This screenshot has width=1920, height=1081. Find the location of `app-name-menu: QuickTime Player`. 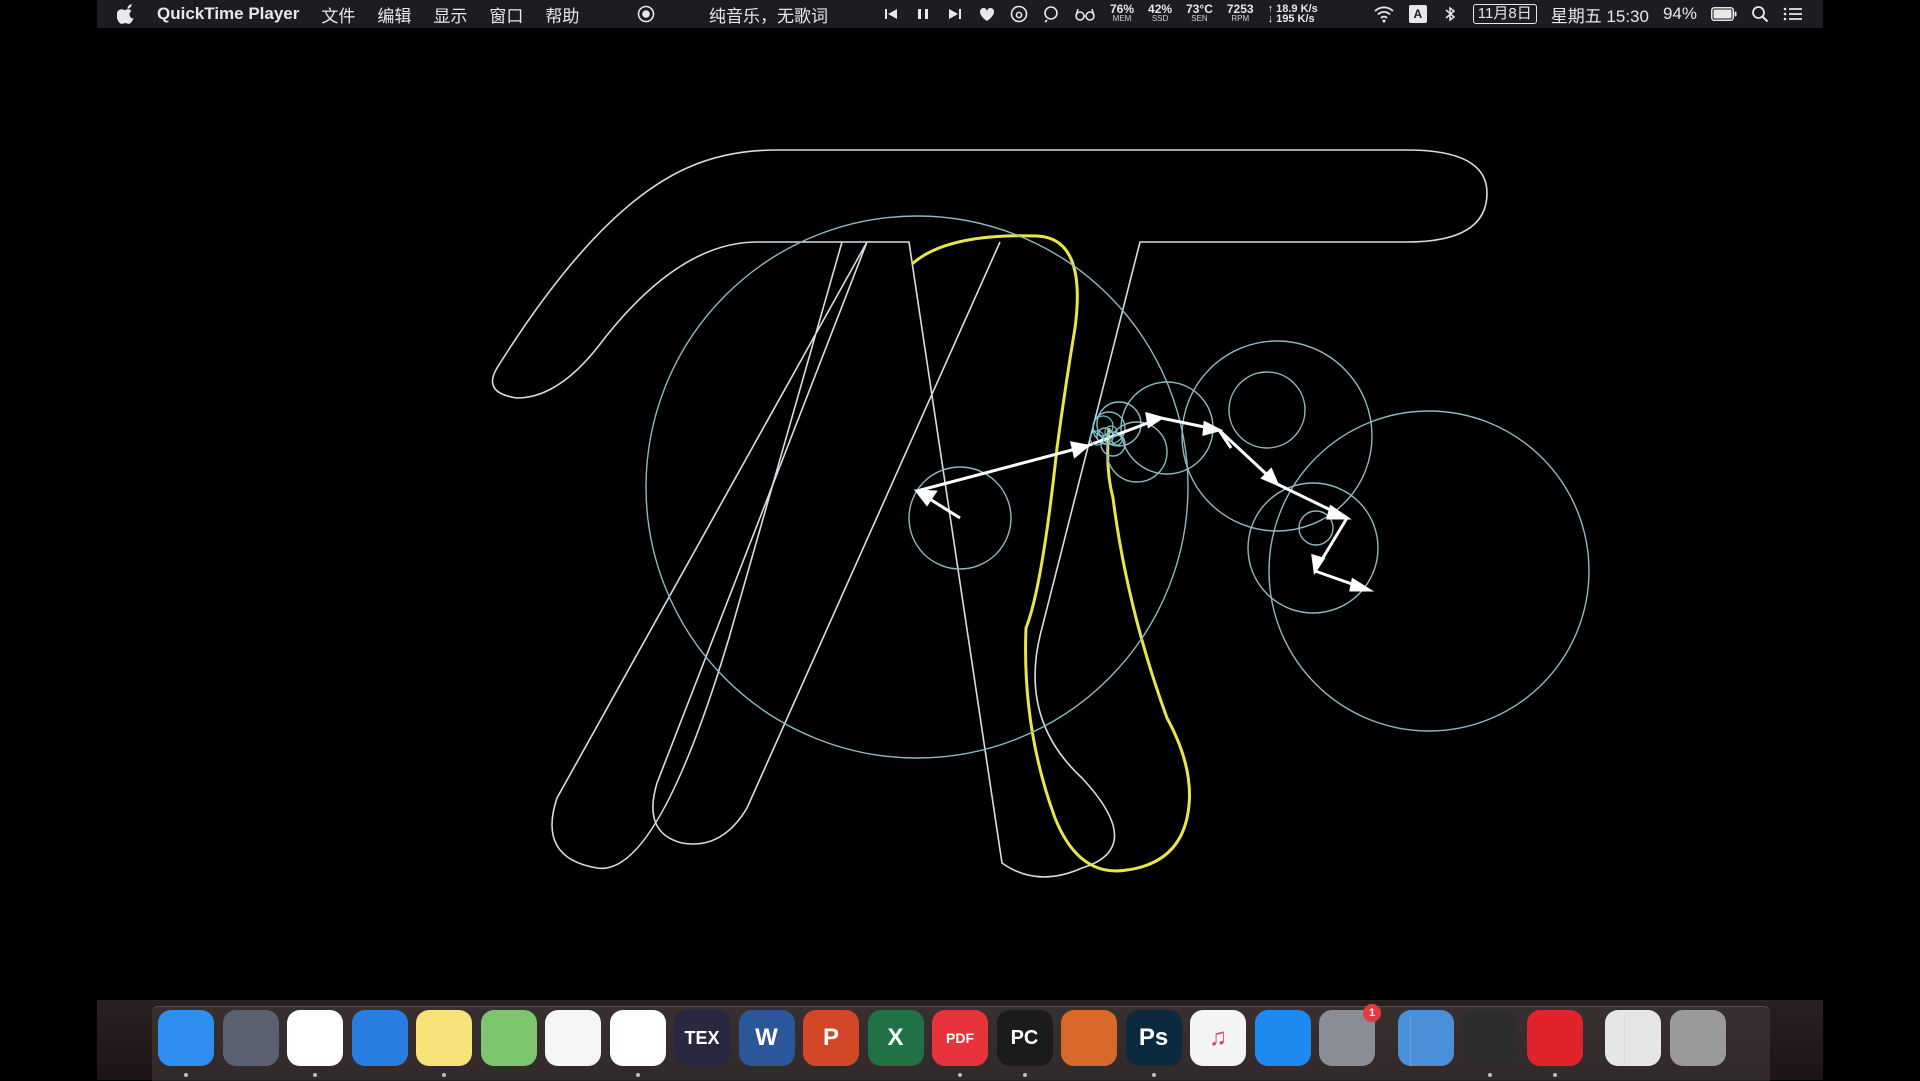

app-name-menu: QuickTime Player is located at coordinates (228, 14).